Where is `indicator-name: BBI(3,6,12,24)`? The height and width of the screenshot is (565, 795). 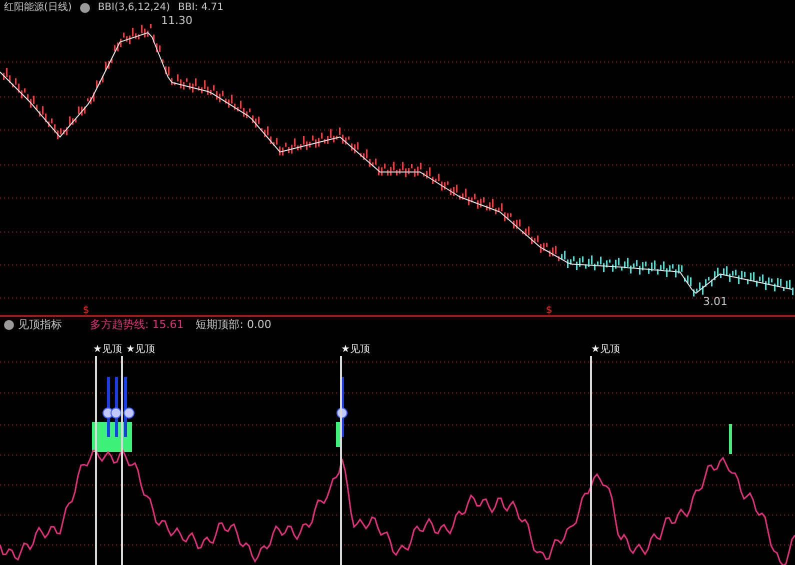
indicator-name: BBI(3,6,12,24) is located at coordinates (134, 8).